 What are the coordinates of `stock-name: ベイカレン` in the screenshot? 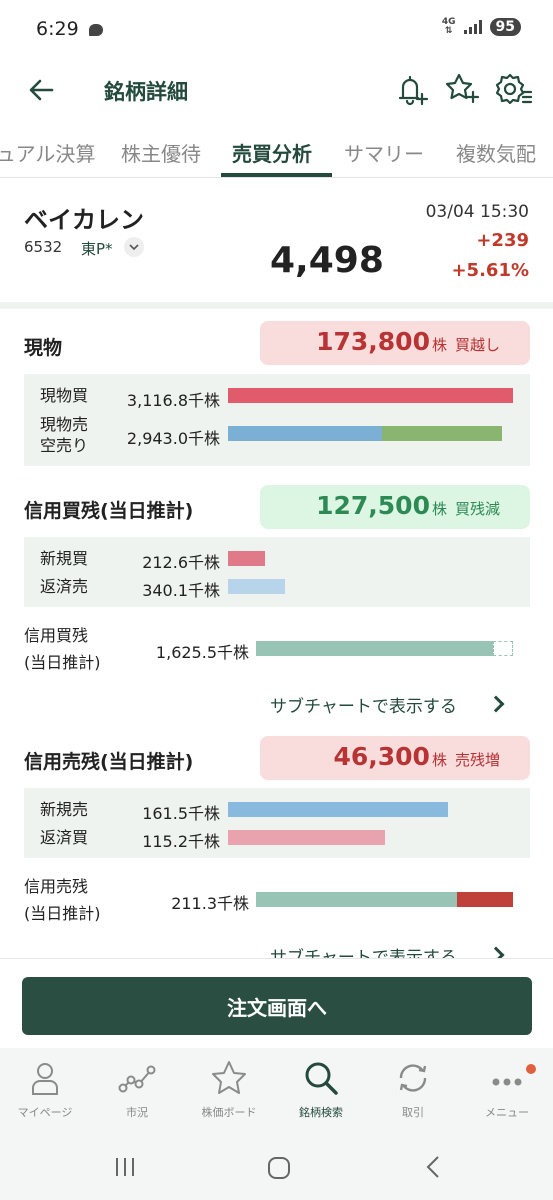 It's located at (84, 220).